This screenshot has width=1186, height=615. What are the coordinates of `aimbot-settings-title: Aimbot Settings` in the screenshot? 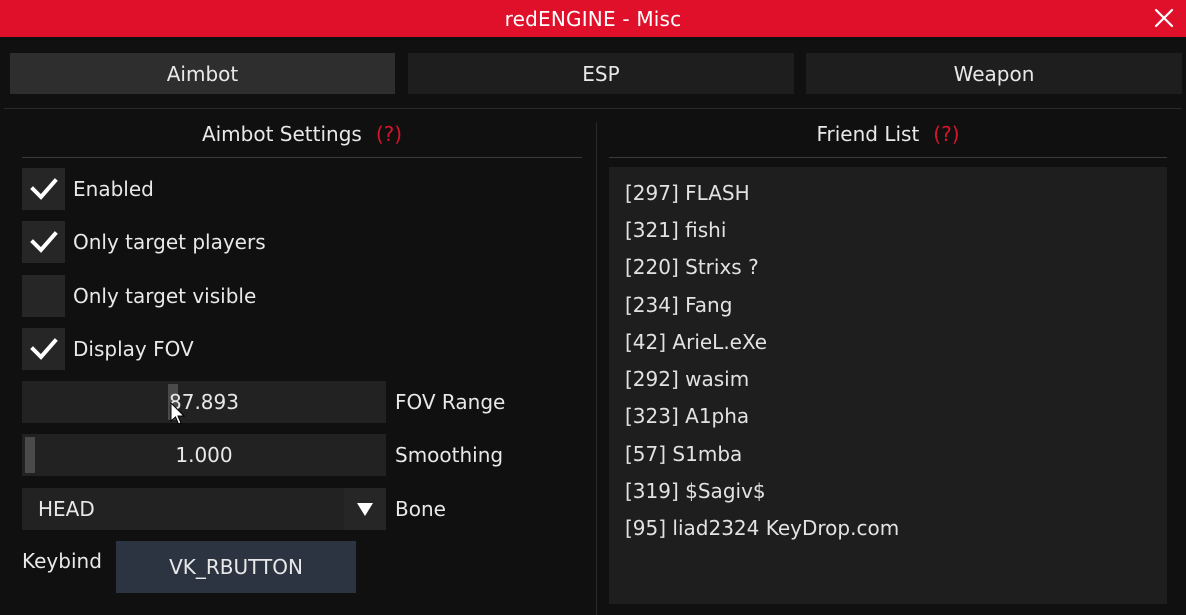 It's located at (281, 134).